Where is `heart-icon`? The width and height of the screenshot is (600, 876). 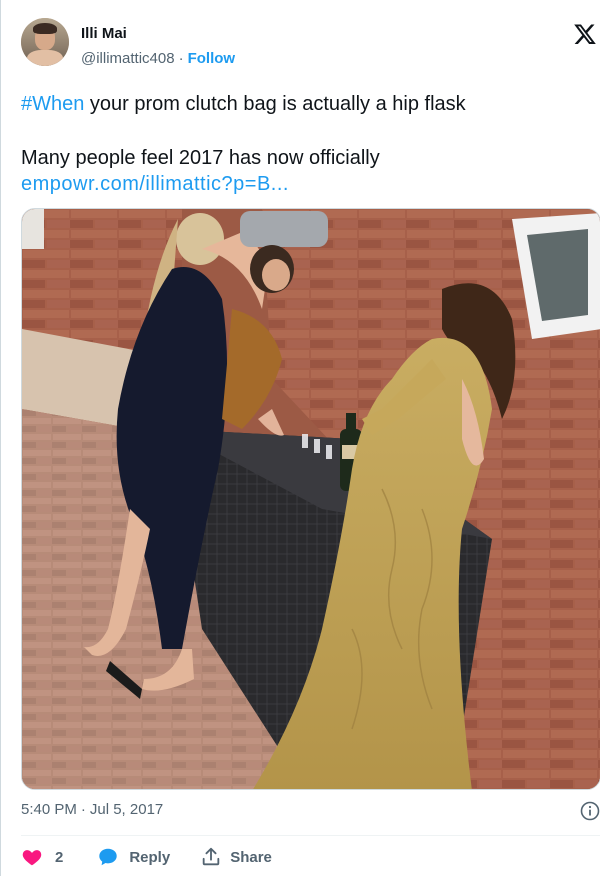
heart-icon is located at coordinates (32, 858).